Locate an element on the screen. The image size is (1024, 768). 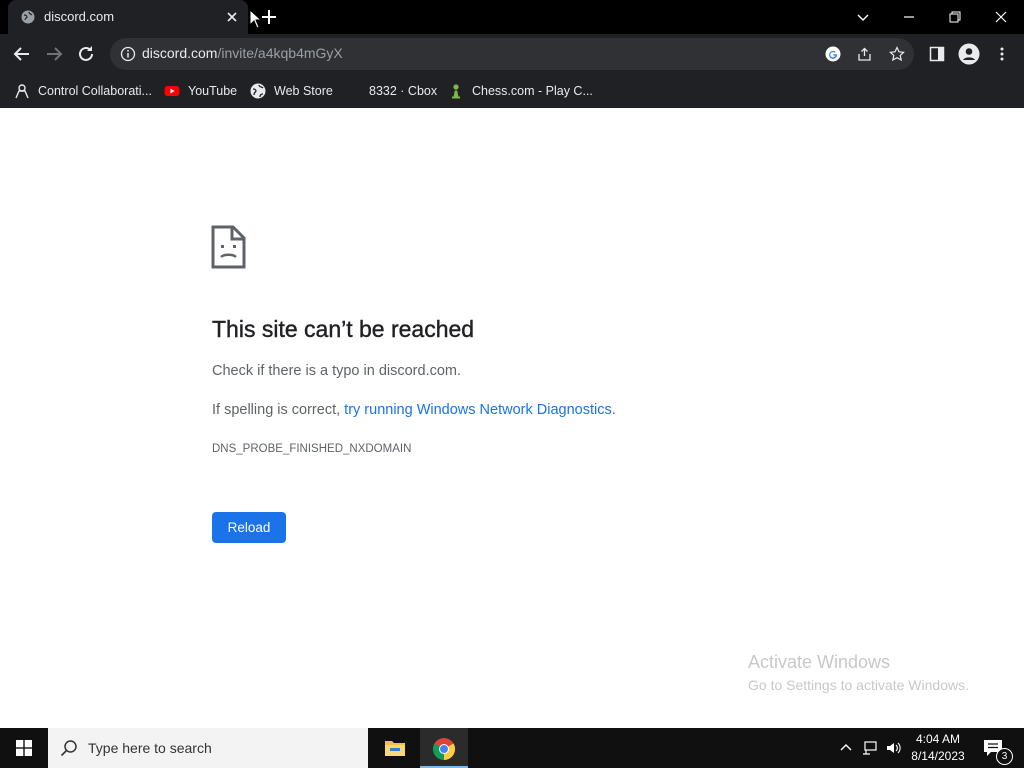
new-tab-button is located at coordinates (269, 17).